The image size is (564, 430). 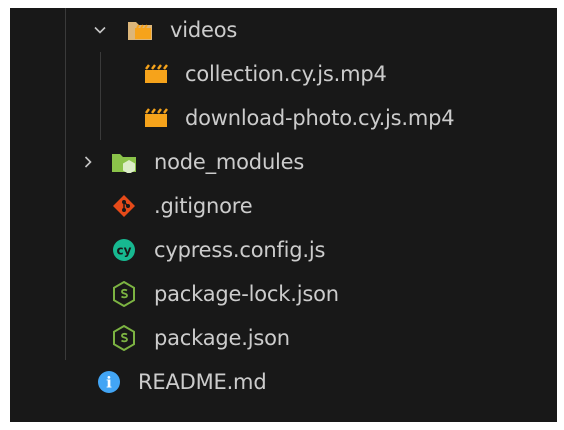 What do you see at coordinates (320, 118) in the screenshot?
I see `tree-item-label: download-photo.cy.js.mp4` at bounding box center [320, 118].